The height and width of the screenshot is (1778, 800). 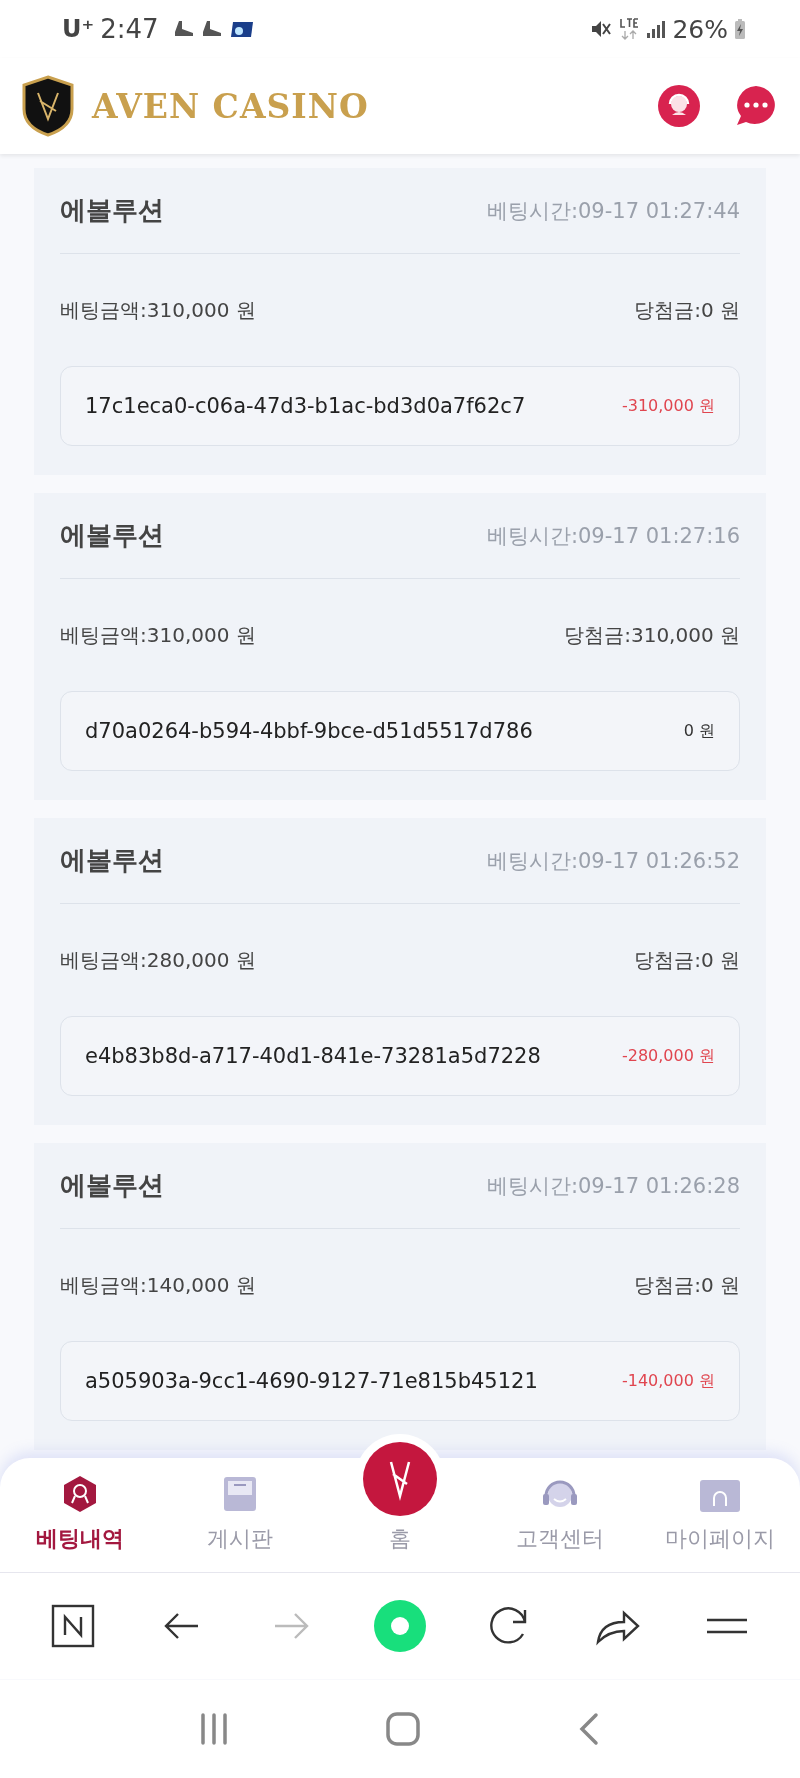 I want to click on bet-time: 베팅시간:09-17 01:27:44, so click(x=613, y=211).